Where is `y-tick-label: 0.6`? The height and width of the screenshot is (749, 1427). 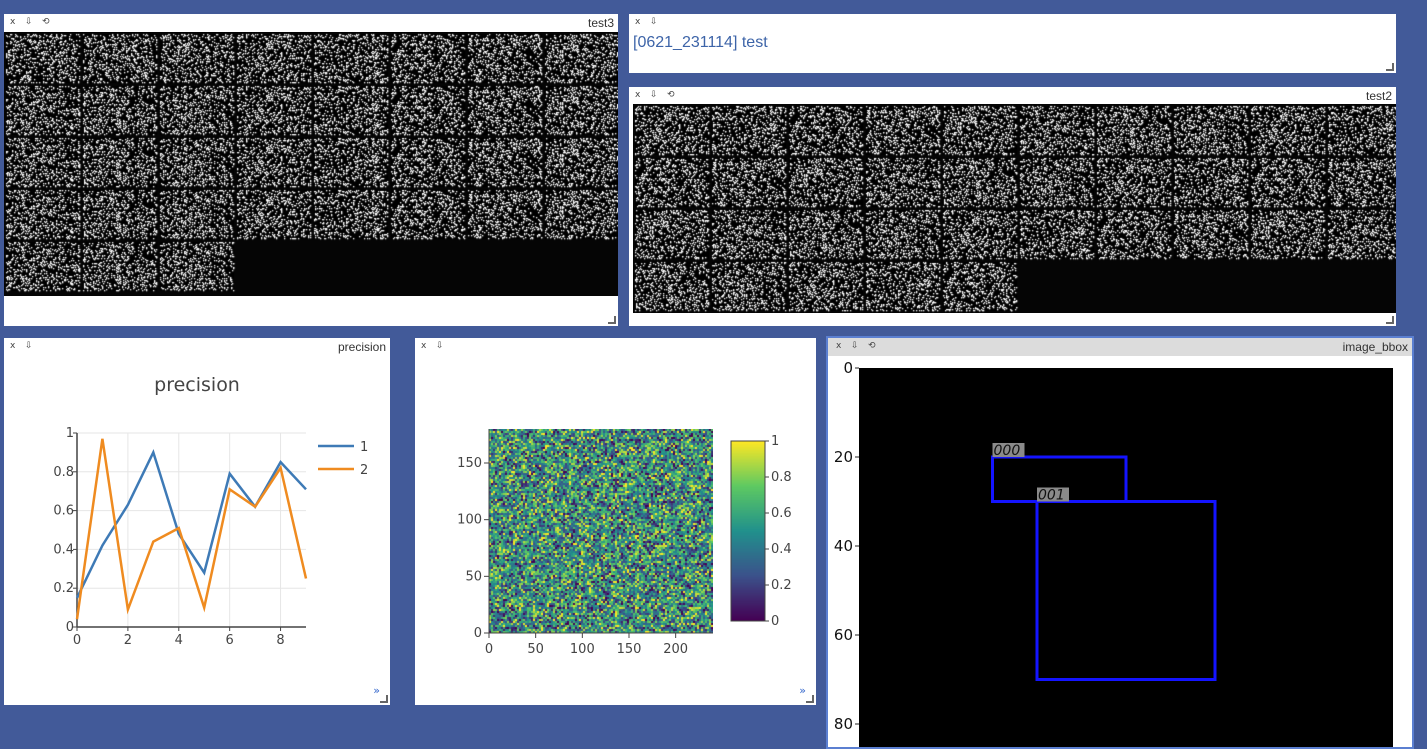 y-tick-label: 0.6 is located at coordinates (63, 511).